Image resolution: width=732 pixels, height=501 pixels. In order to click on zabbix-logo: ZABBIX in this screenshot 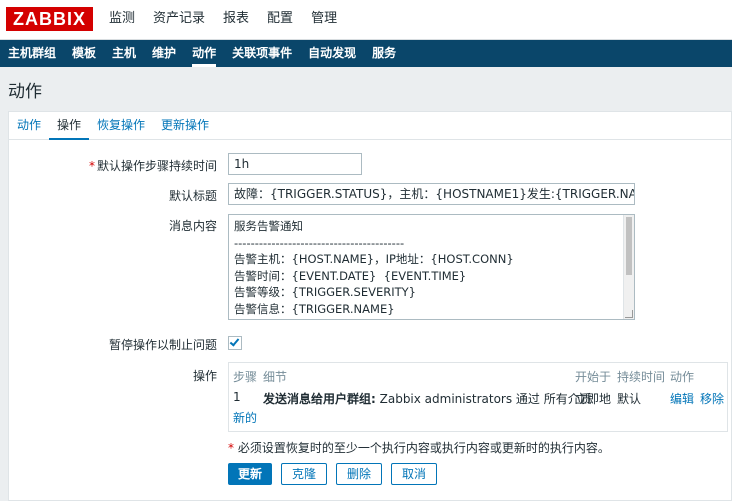, I will do `click(49, 19)`.